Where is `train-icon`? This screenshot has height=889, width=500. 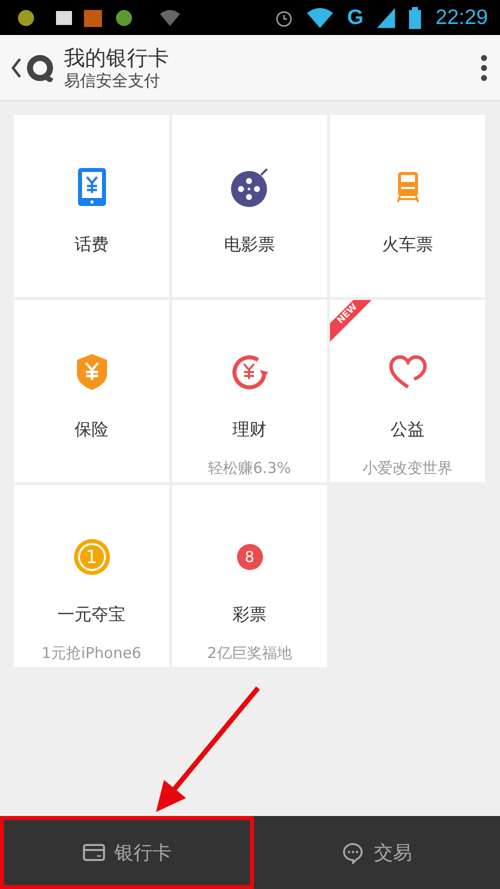 train-icon is located at coordinates (407, 187).